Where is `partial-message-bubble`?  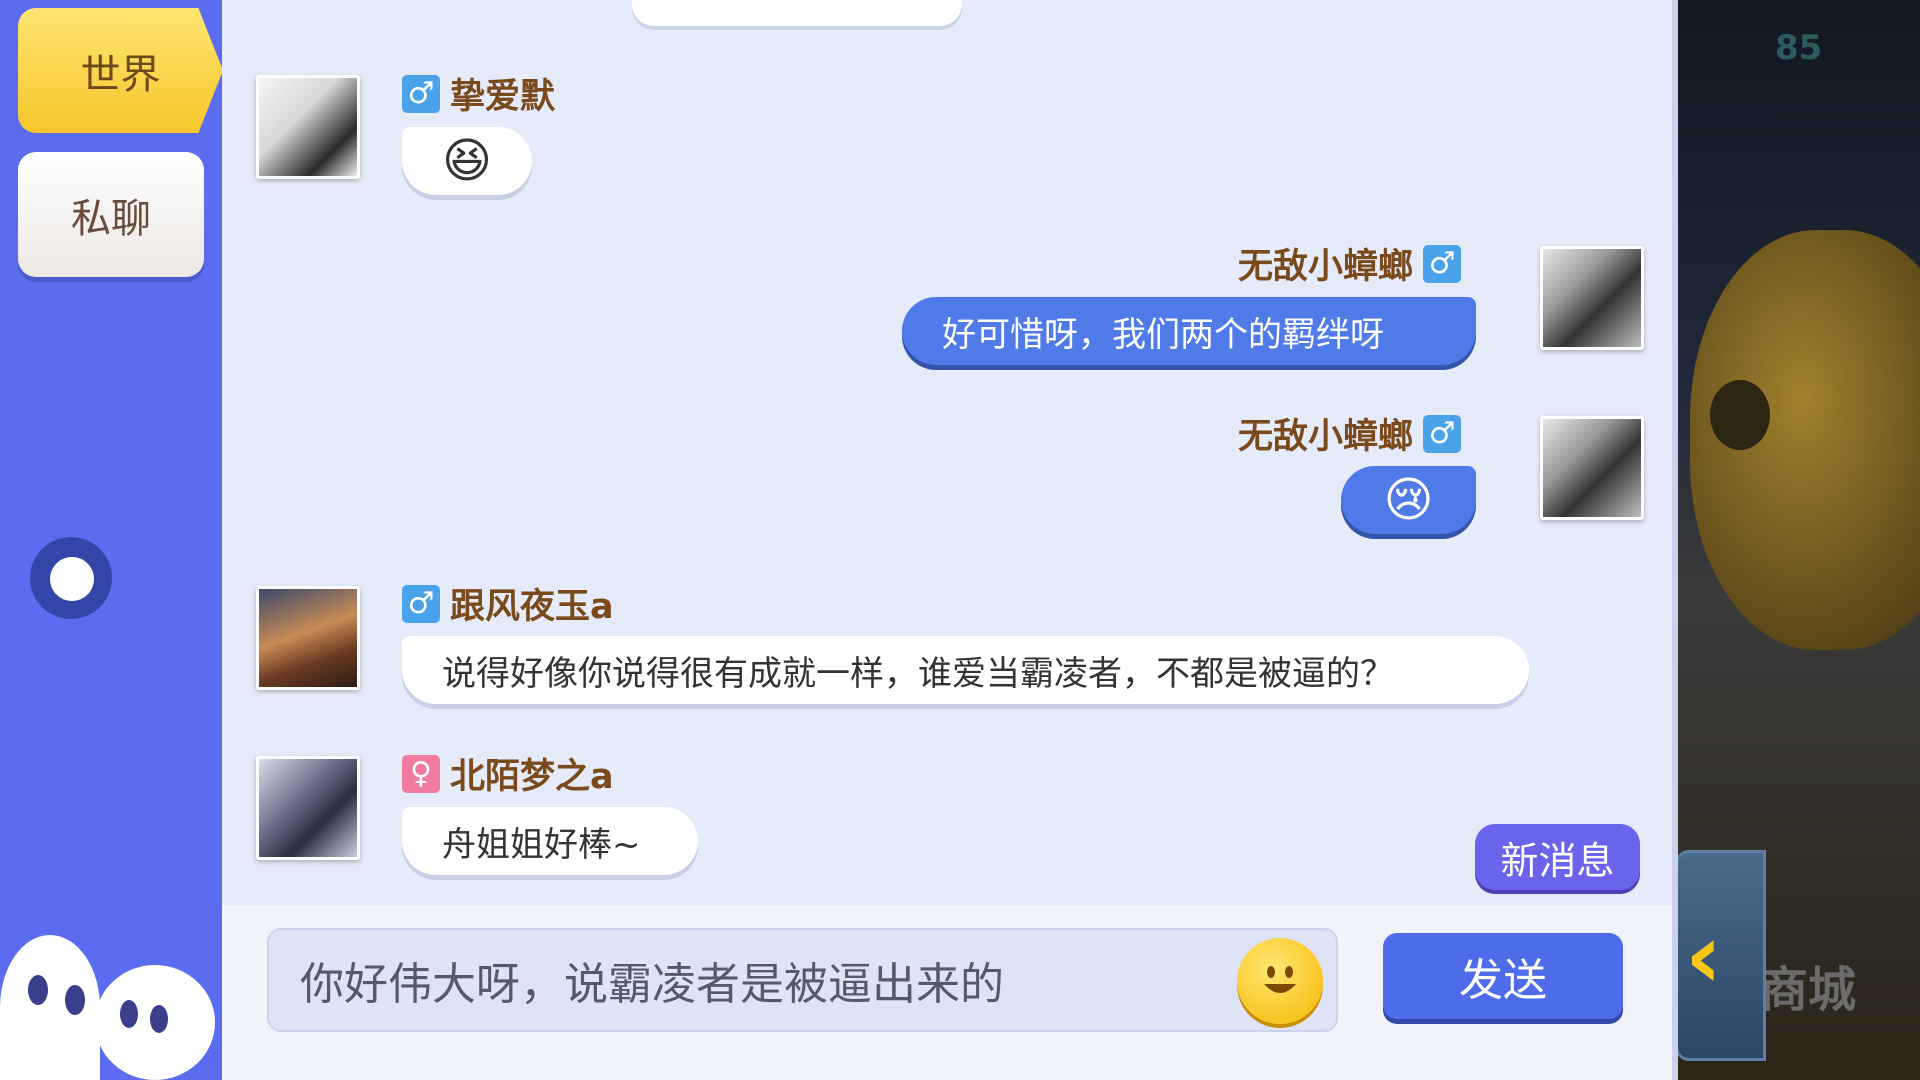 partial-message-bubble is located at coordinates (797, 13).